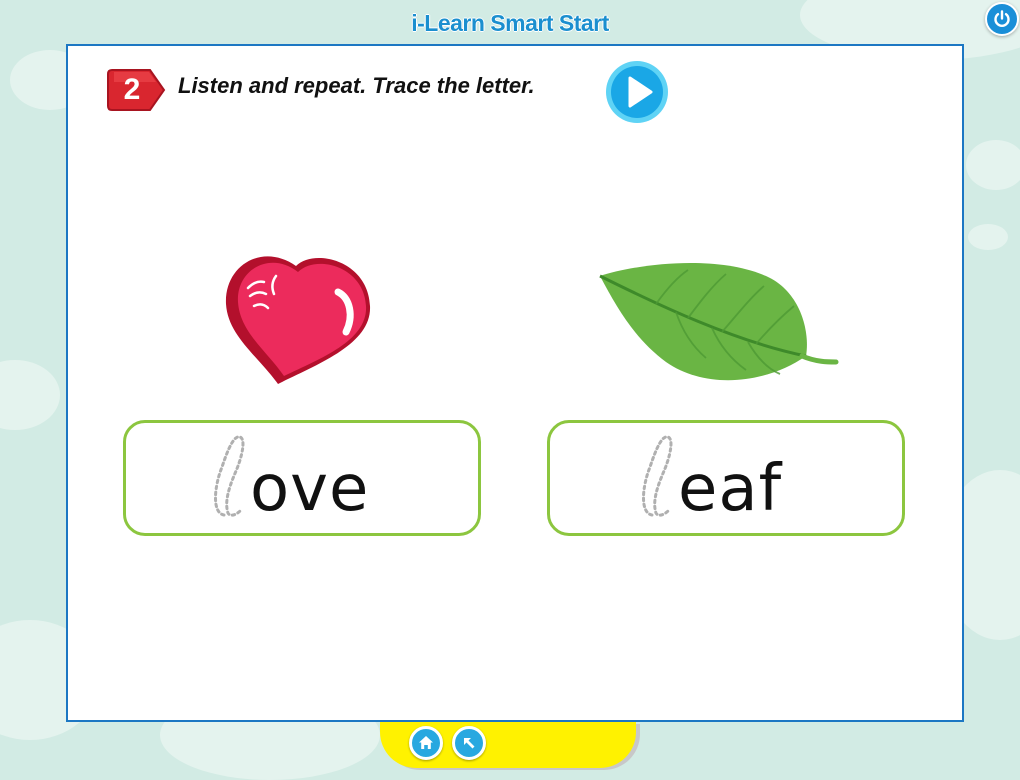 This screenshot has height=780, width=1020. I want to click on instruction-text: Listen and repeat. Trace the letter., so click(356, 85).